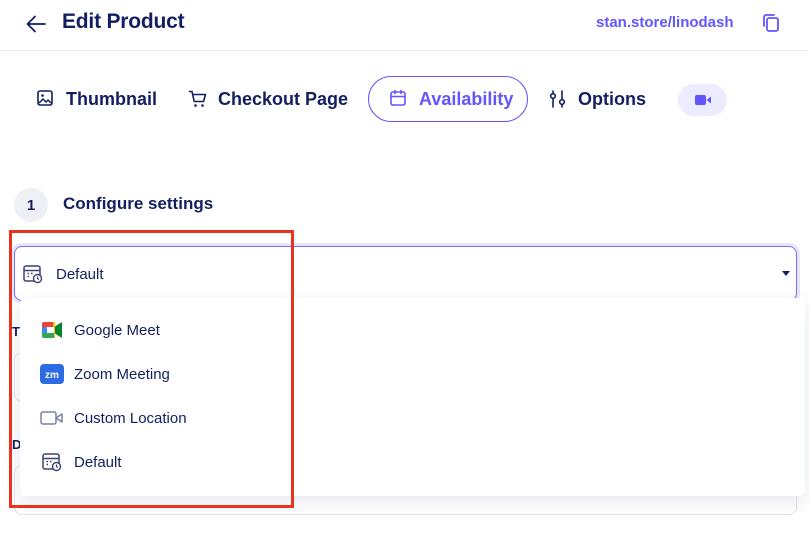 The image size is (809, 552). I want to click on zoom-icon: zm, so click(52, 374).